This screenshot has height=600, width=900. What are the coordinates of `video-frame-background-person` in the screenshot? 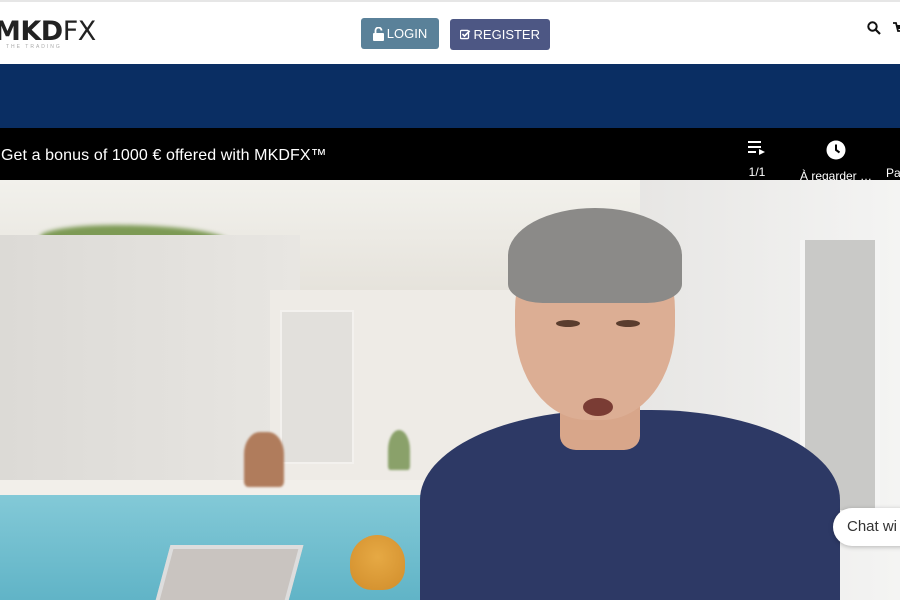 It's located at (264, 459).